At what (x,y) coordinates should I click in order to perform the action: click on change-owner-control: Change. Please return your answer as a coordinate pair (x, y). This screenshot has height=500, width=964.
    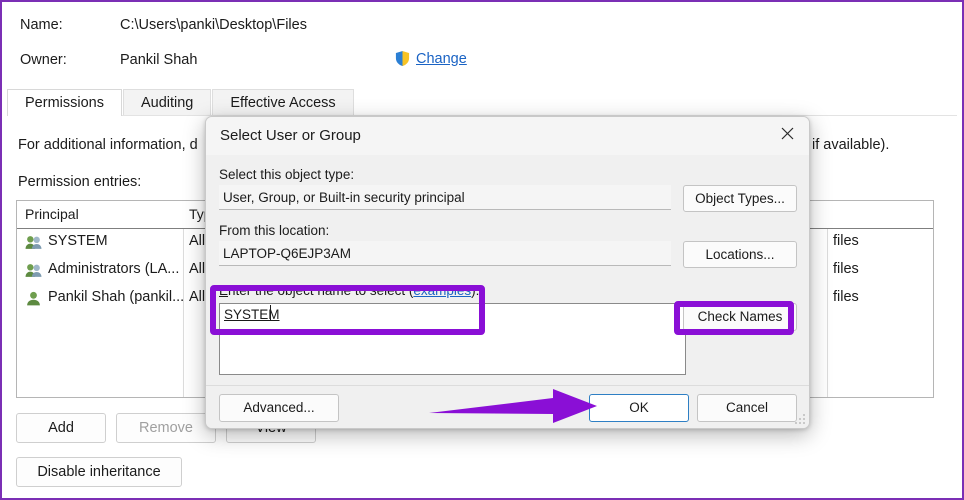
    Looking at the image, I should click on (430, 58).